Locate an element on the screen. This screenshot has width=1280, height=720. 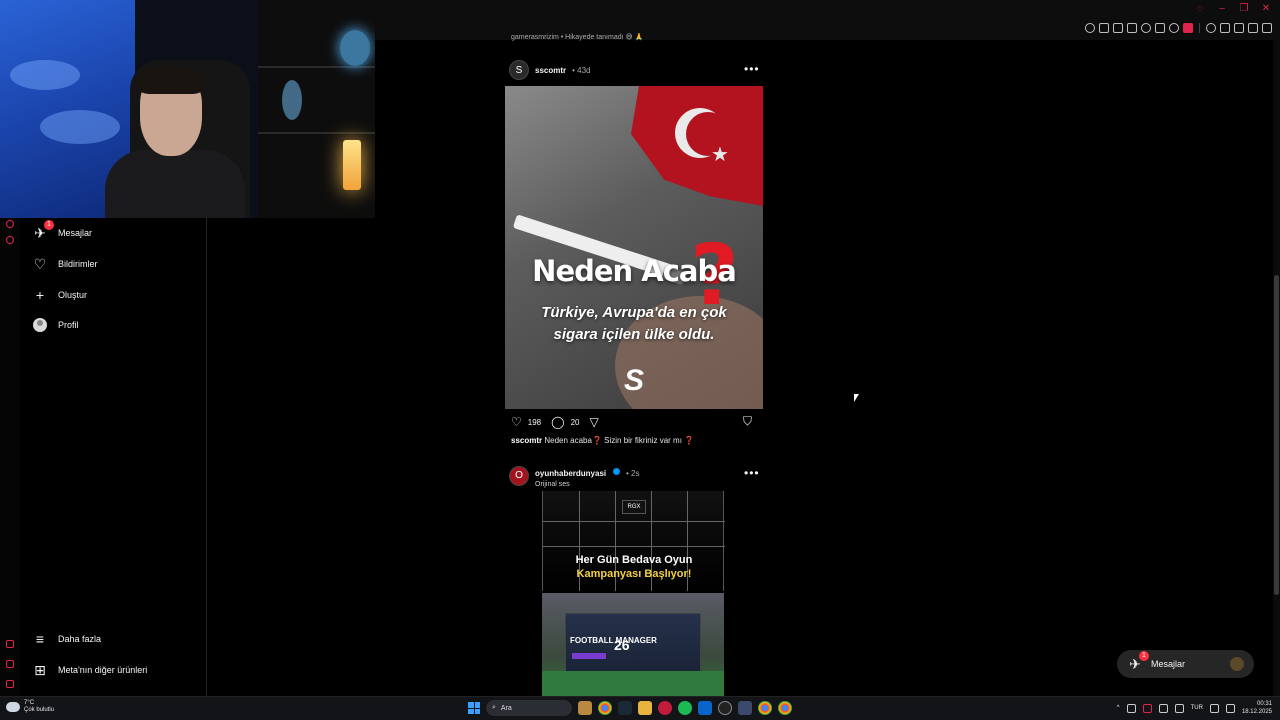
microphone-icon is located at coordinates (1163, 708).